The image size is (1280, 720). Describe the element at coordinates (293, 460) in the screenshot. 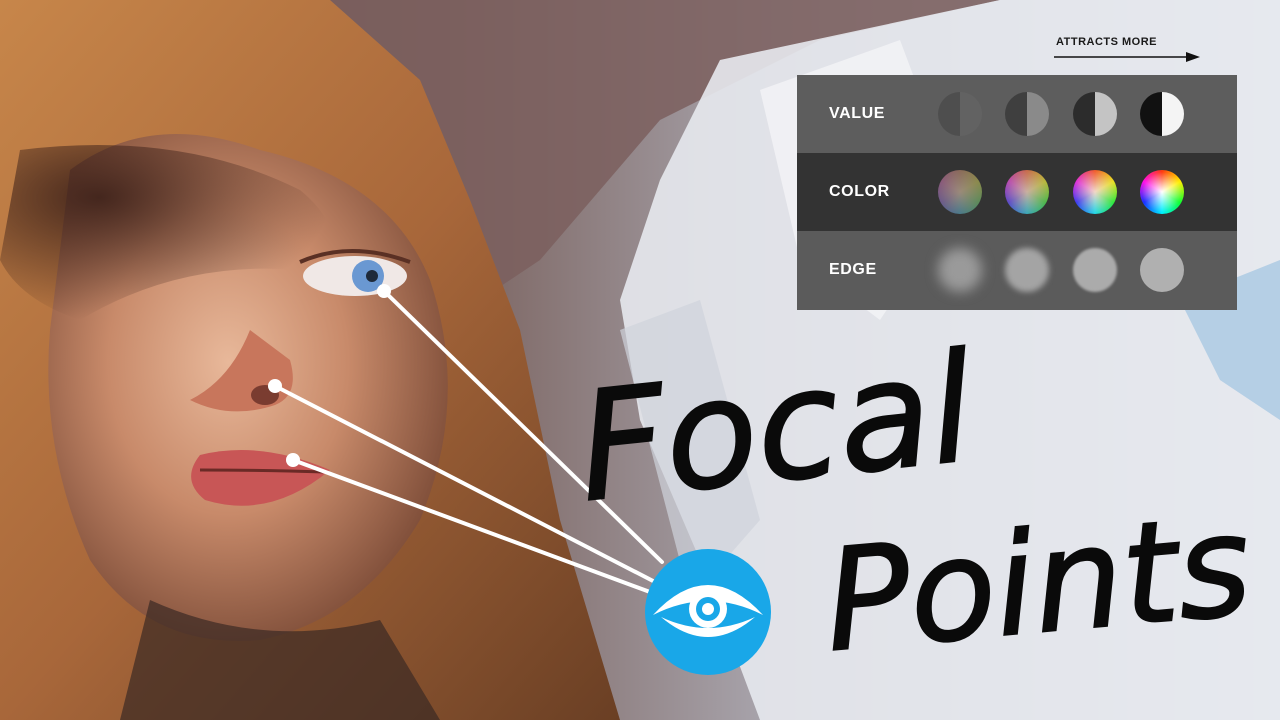

I see `focal-dot-mouth` at that location.